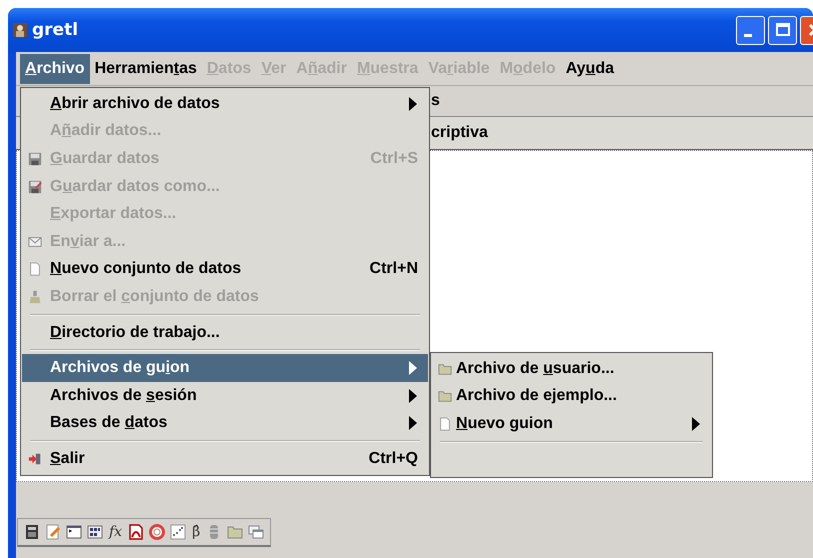 This screenshot has width=813, height=558. I want to click on menu-title: Ayuda, so click(589, 69).